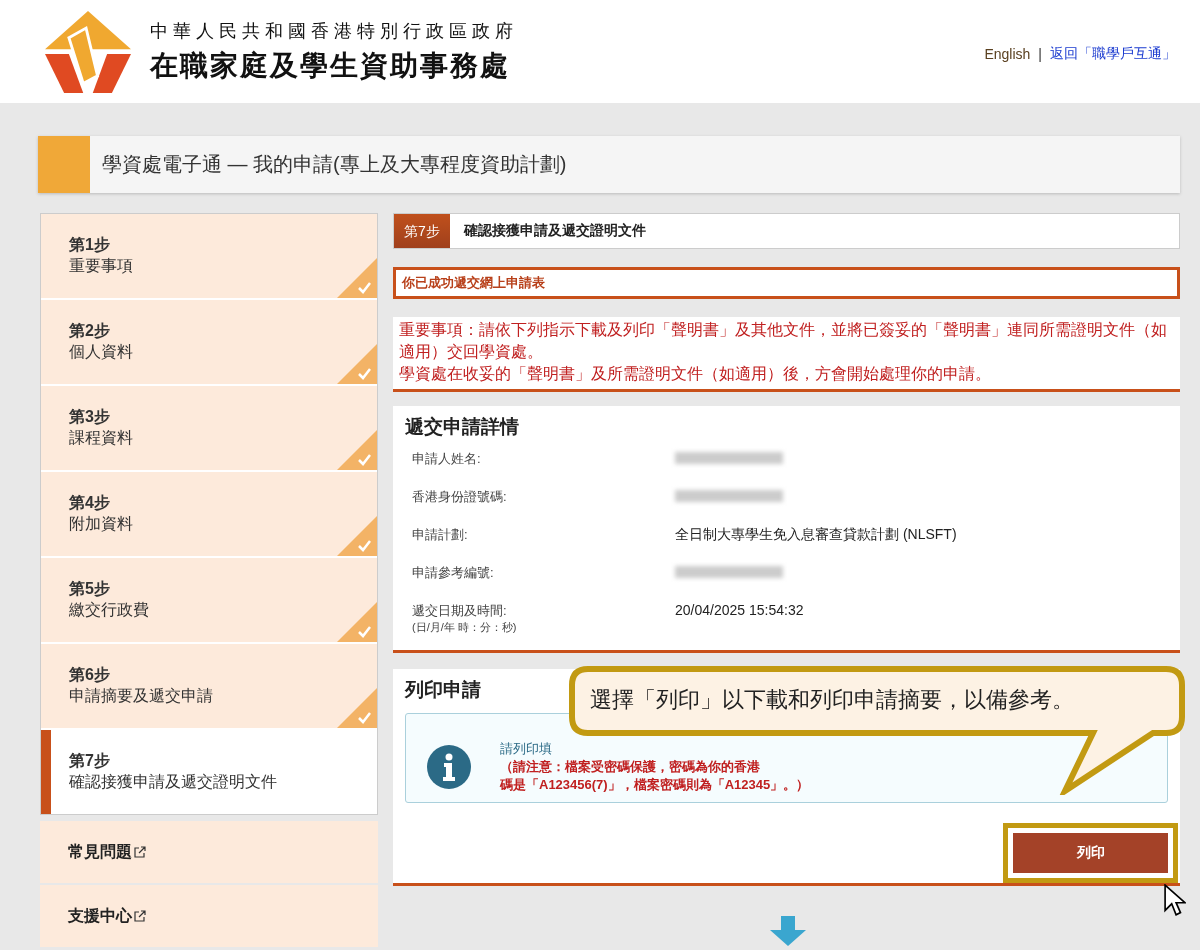  I want to click on step-item: 第5步 繳交行政費, so click(209, 600).